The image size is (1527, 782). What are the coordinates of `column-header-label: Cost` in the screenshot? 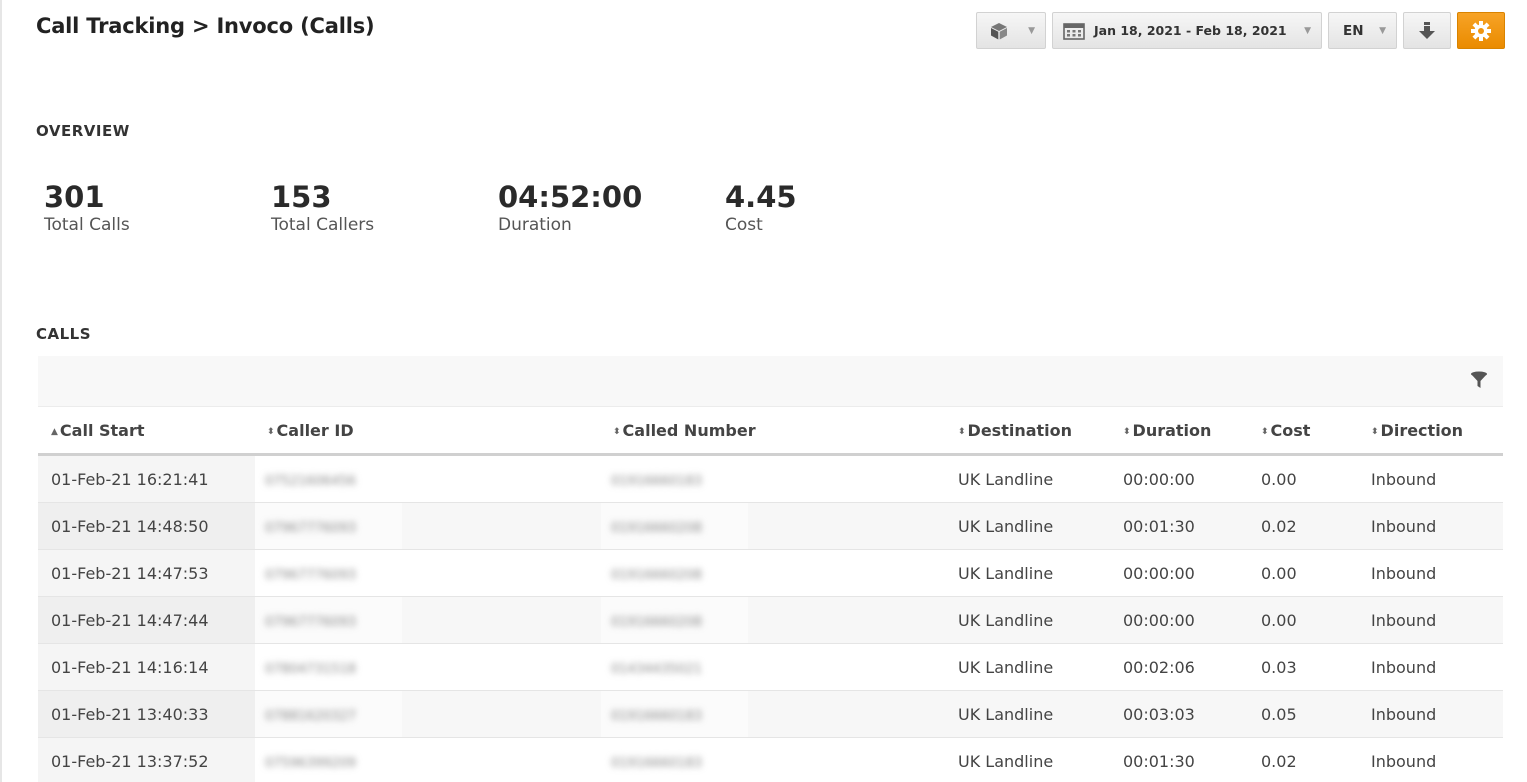 It's located at (1290, 430).